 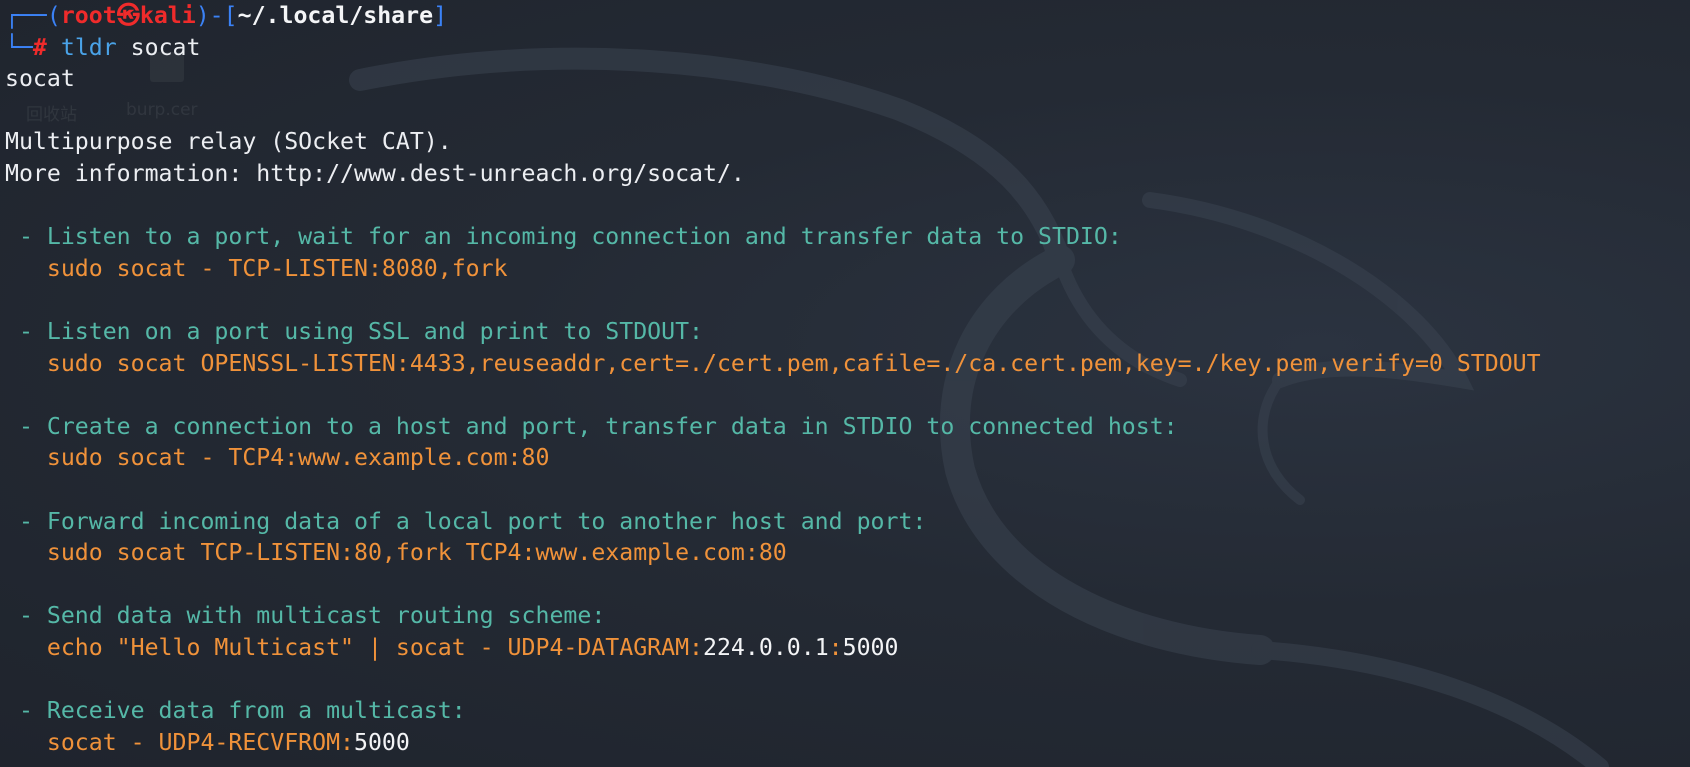 What do you see at coordinates (335, 15) in the screenshot?
I see `prompt-cwd: ~/.local/share` at bounding box center [335, 15].